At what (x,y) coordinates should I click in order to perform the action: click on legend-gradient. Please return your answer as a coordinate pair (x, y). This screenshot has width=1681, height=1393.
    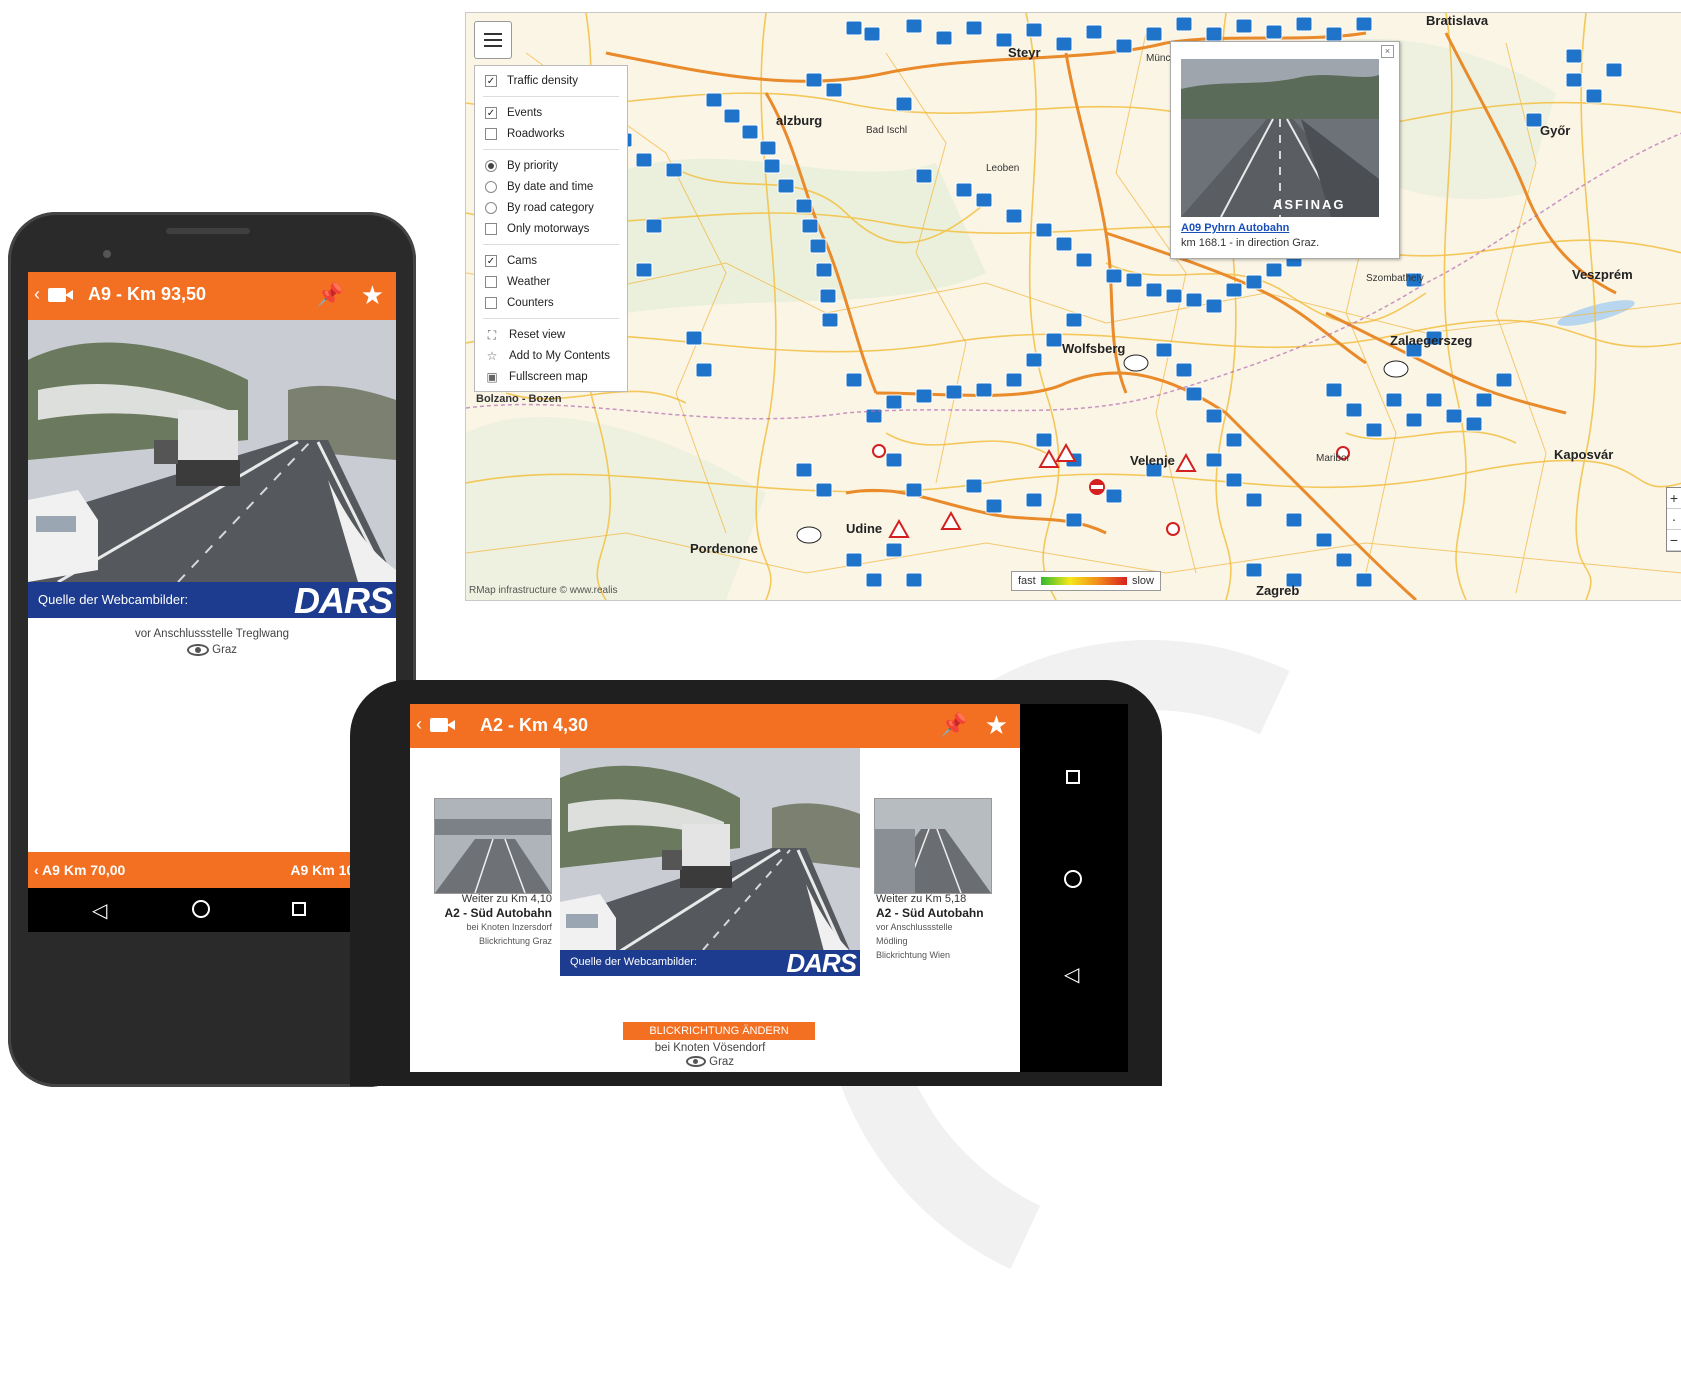
    Looking at the image, I should click on (1083, 581).